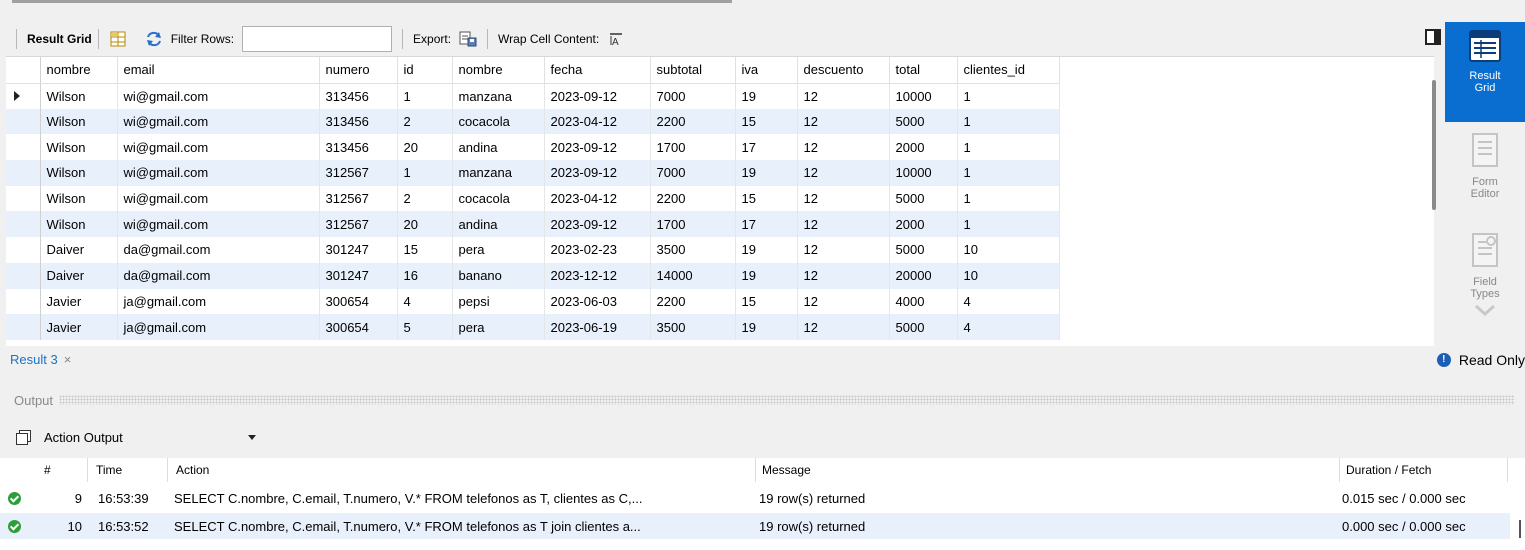 This screenshot has height=550, width=1525. What do you see at coordinates (1485, 72) in the screenshot?
I see `result-grid-panel-button: Result Grid` at bounding box center [1485, 72].